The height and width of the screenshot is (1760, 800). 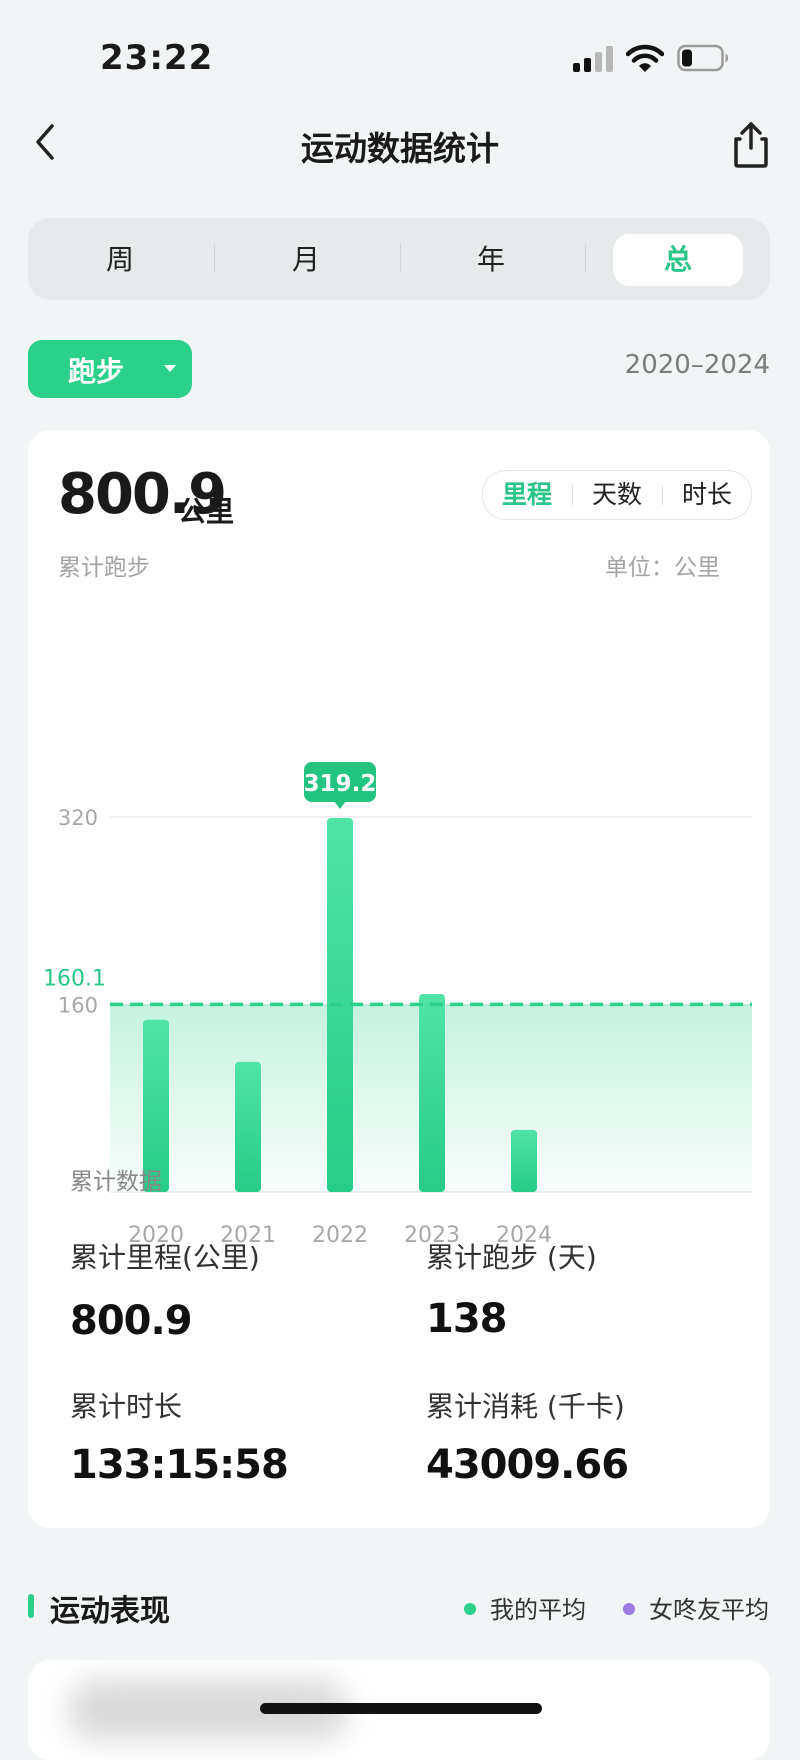 I want to click on legend-my-average: 我的平均, so click(x=525, y=1607).